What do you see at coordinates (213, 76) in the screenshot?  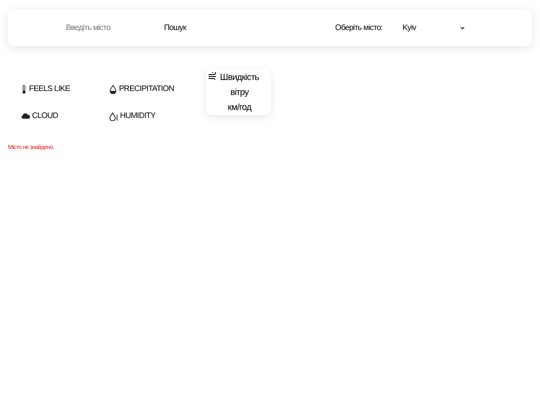 I see `wind-icon` at bounding box center [213, 76].